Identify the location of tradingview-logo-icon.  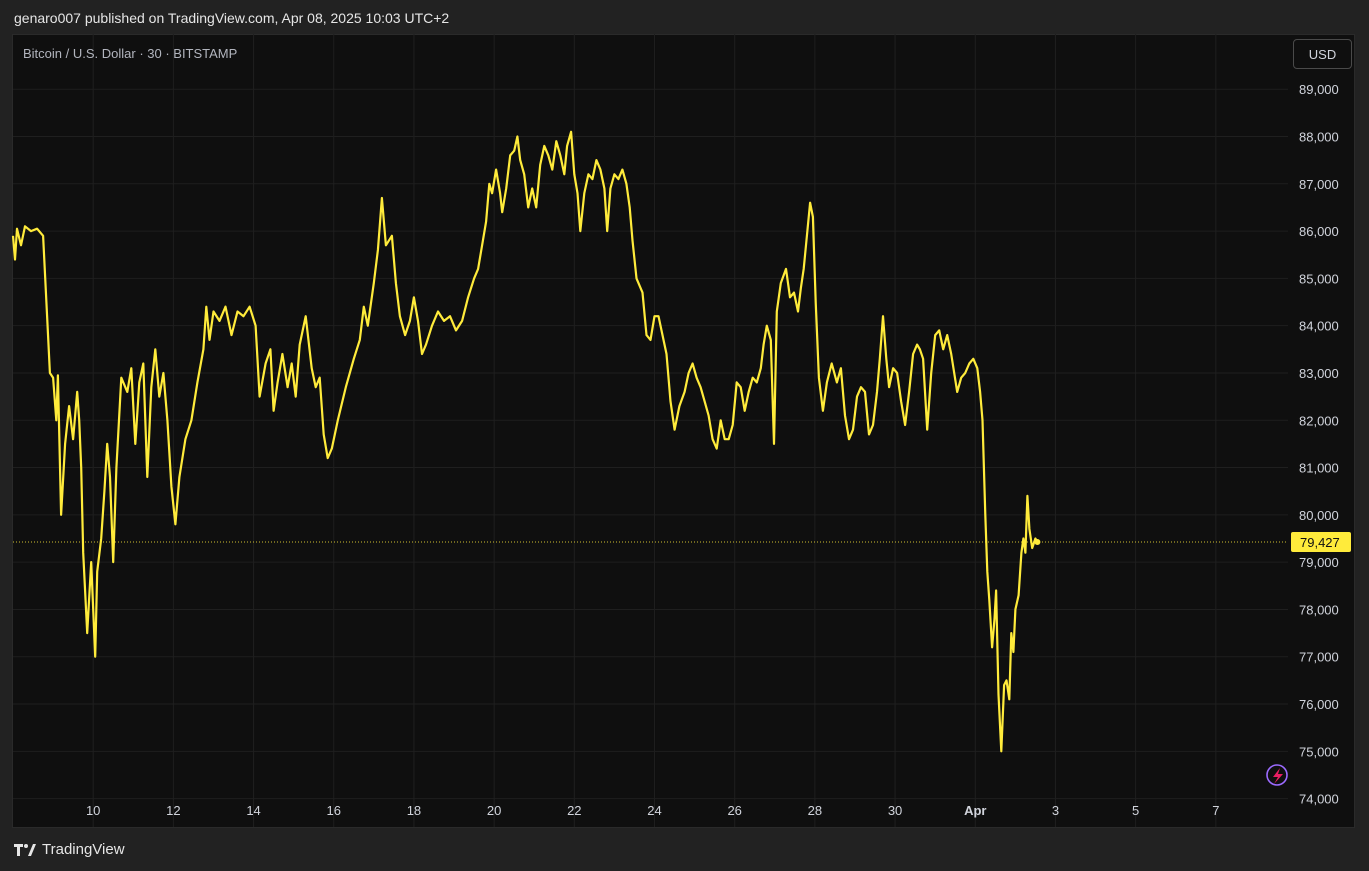
(25, 849).